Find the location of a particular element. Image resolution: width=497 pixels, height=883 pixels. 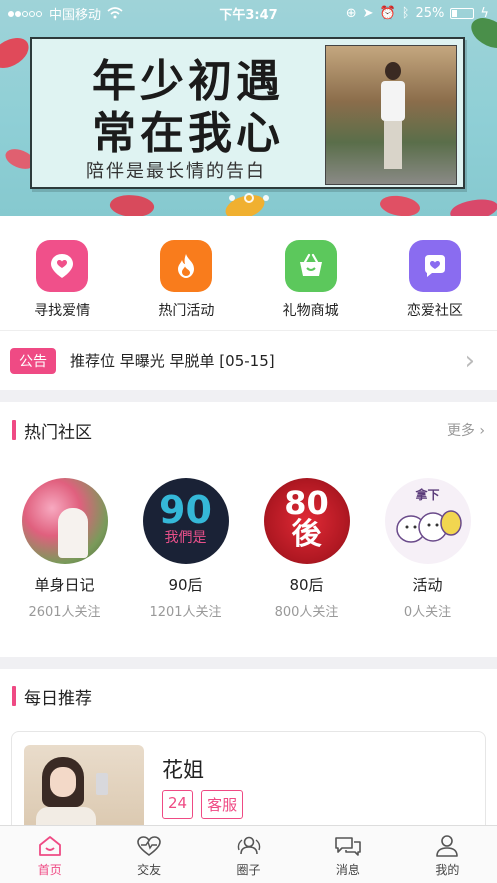

community-item-single-diary: 单身日记 2601人关注 is located at coordinates (64, 553).